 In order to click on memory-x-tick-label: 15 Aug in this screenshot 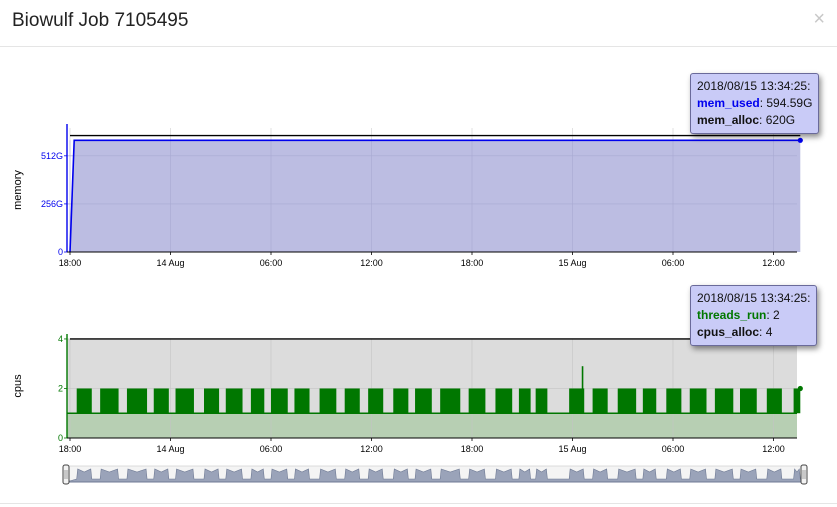, I will do `click(572, 263)`.